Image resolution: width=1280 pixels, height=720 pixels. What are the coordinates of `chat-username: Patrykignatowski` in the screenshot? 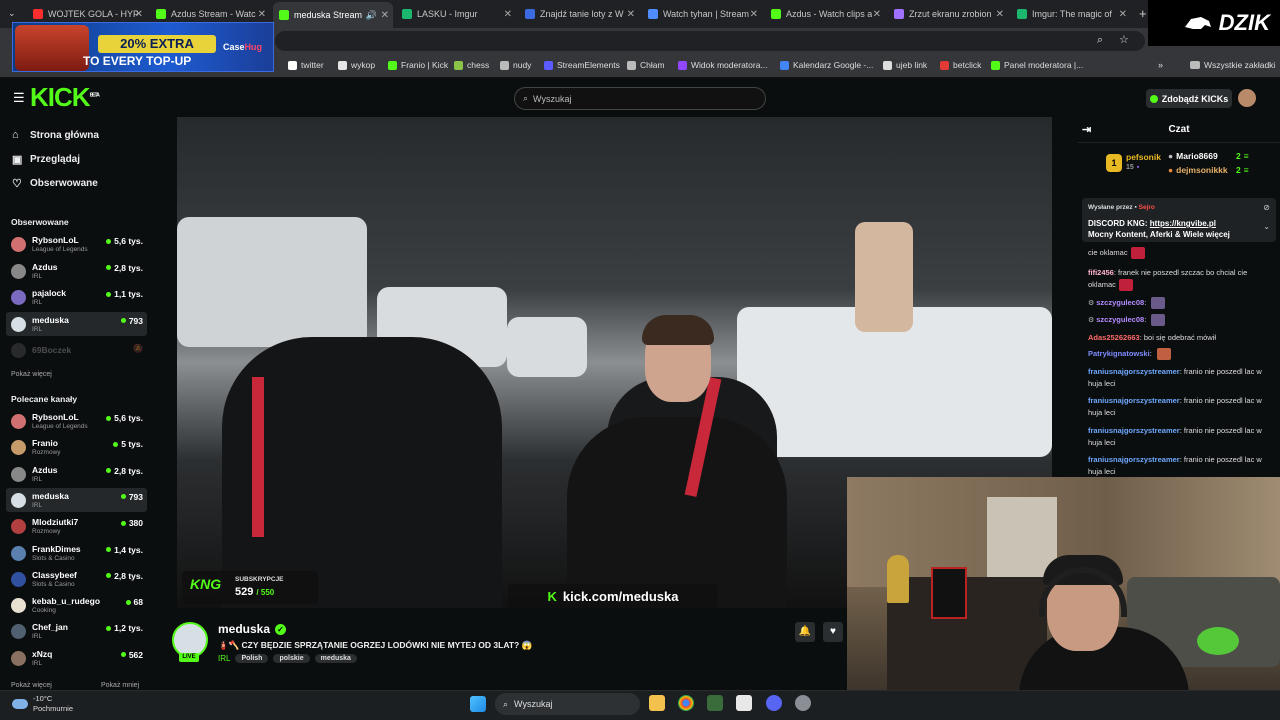 It's located at (1119, 353).